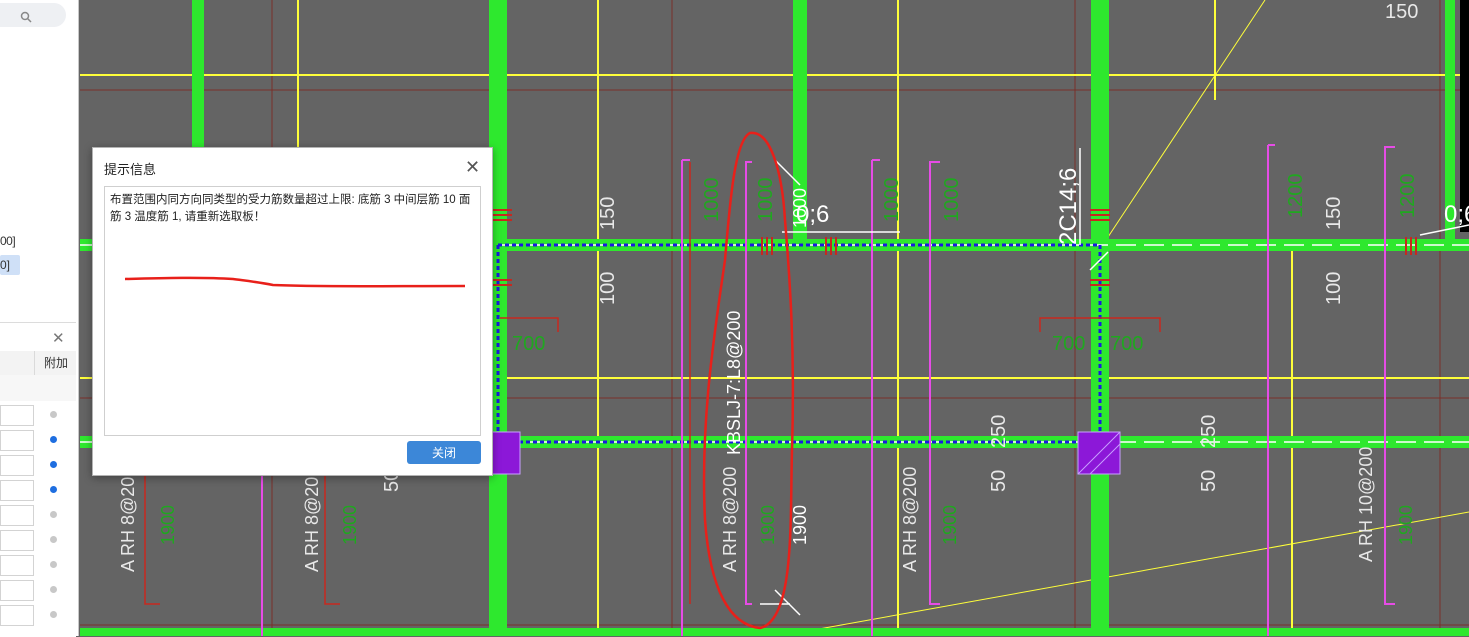  I want to click on slab-label: KBSLJ-7:L8@200, so click(734, 383).